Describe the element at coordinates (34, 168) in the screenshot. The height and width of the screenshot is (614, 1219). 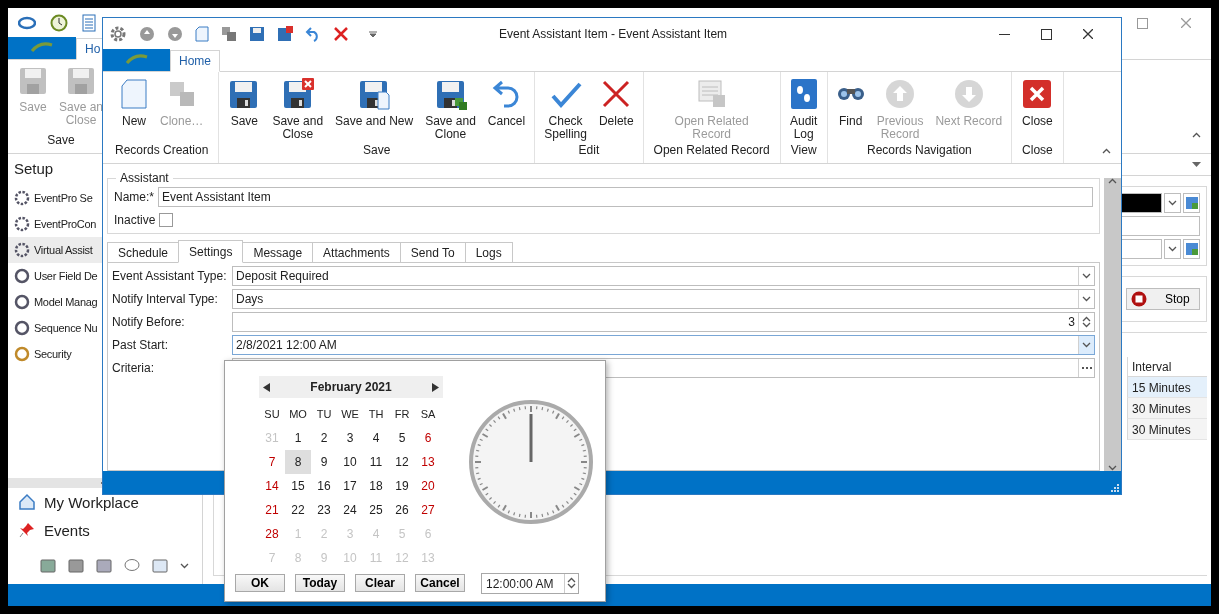
I see `sidebar-title: Setup` at that location.